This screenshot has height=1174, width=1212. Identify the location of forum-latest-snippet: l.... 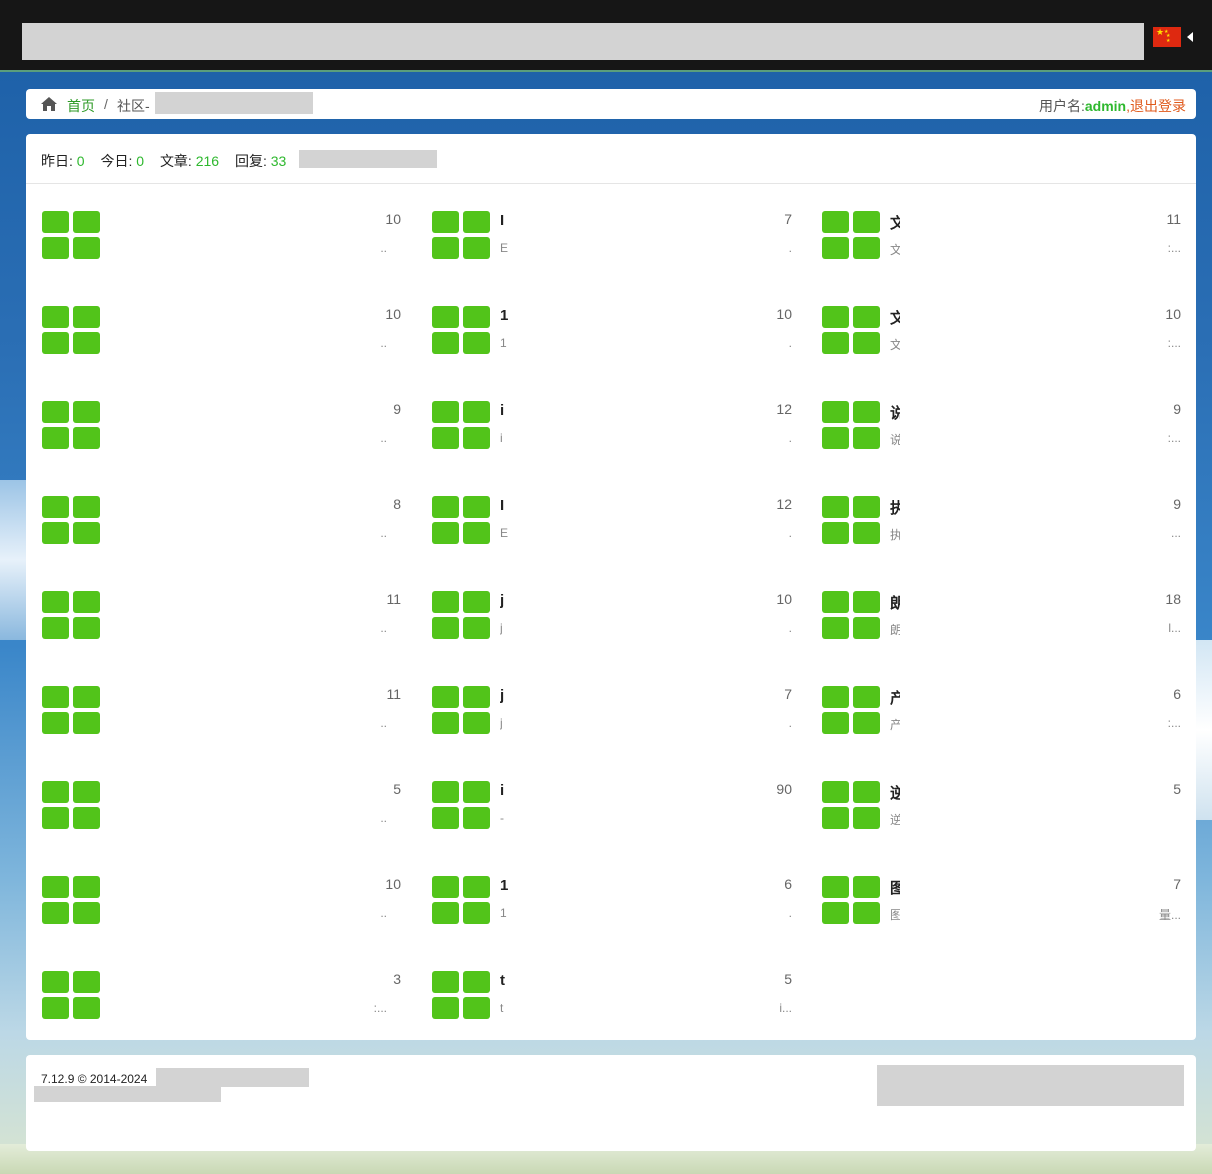
(1174, 628).